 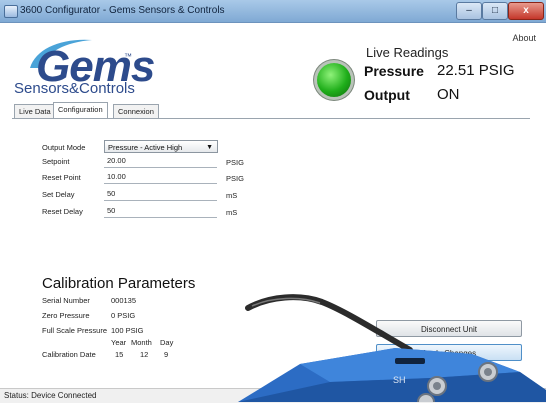 I want to click on app-icon, so click(x=11, y=11).